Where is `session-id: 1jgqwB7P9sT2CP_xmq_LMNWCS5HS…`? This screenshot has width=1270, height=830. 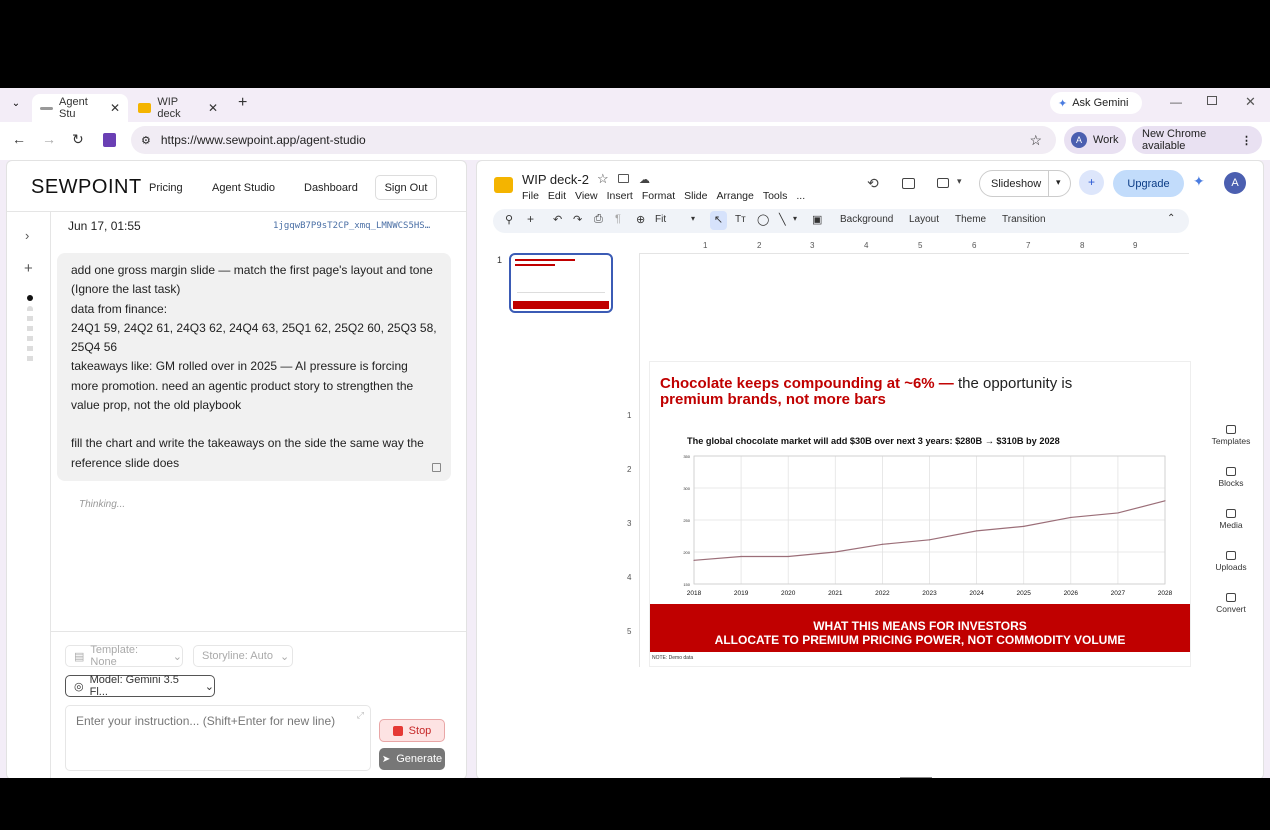 session-id: 1jgqwB7P9sT2CP_xmq_LMNWCS5HS… is located at coordinates (358, 226).